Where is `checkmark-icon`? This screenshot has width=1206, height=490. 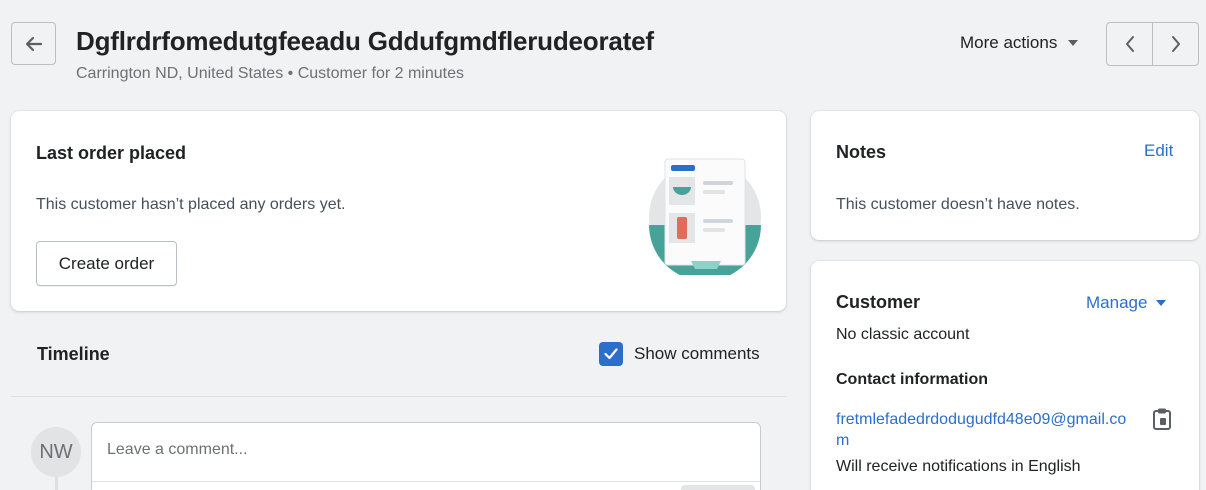
checkmark-icon is located at coordinates (611, 354).